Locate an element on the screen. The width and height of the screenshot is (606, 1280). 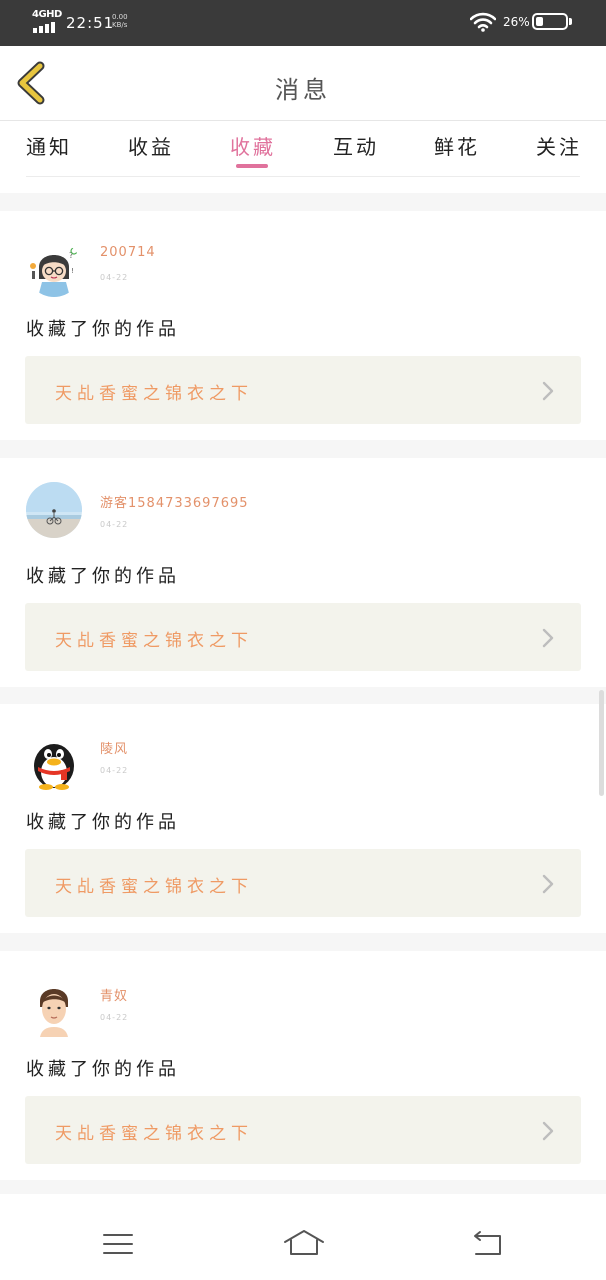
avatar-penguin-image is located at coordinates (54, 762).